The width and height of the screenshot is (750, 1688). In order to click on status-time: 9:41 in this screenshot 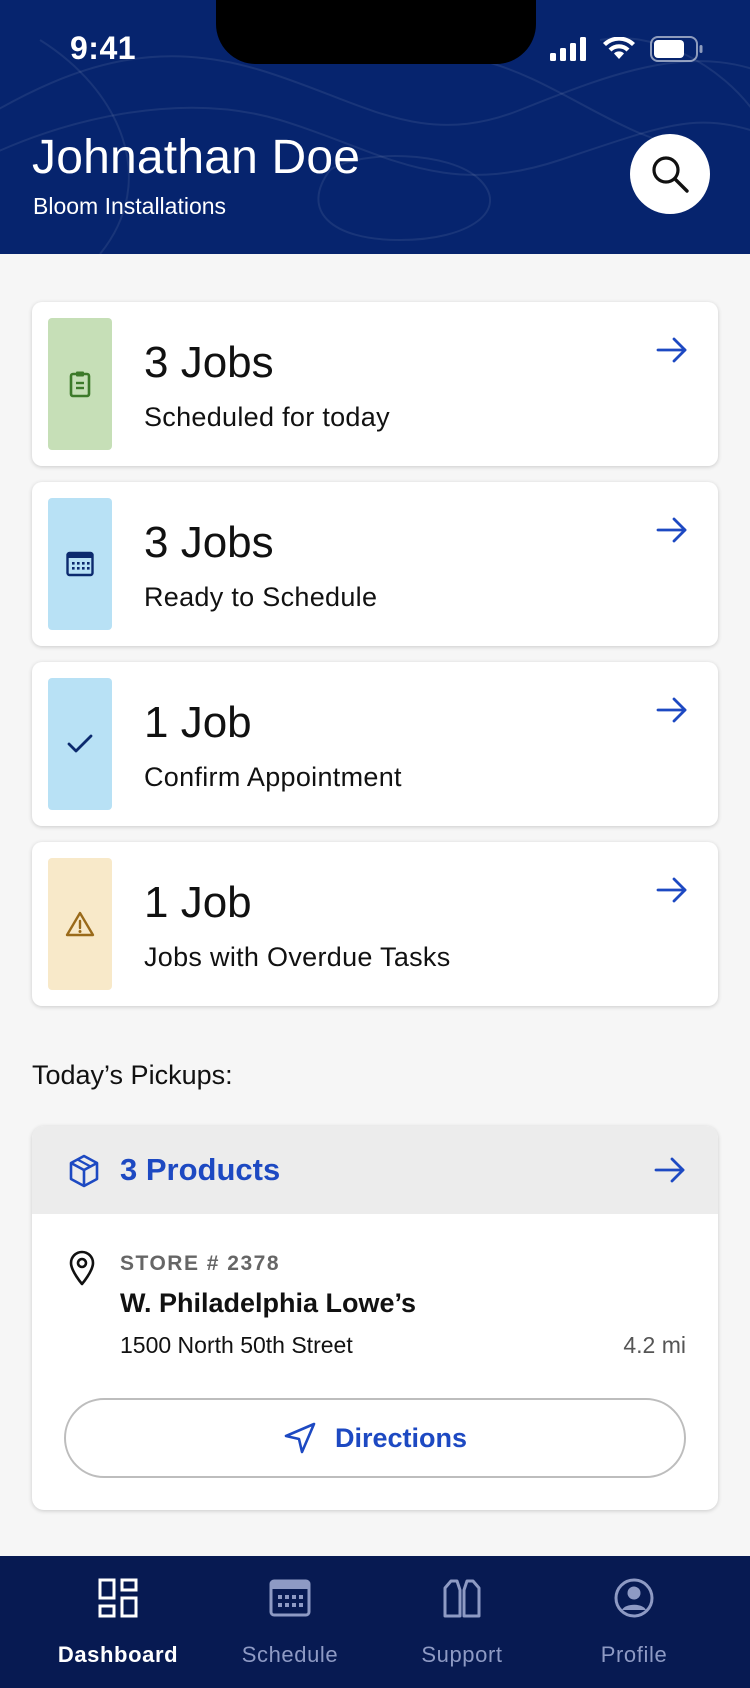, I will do `click(103, 48)`.